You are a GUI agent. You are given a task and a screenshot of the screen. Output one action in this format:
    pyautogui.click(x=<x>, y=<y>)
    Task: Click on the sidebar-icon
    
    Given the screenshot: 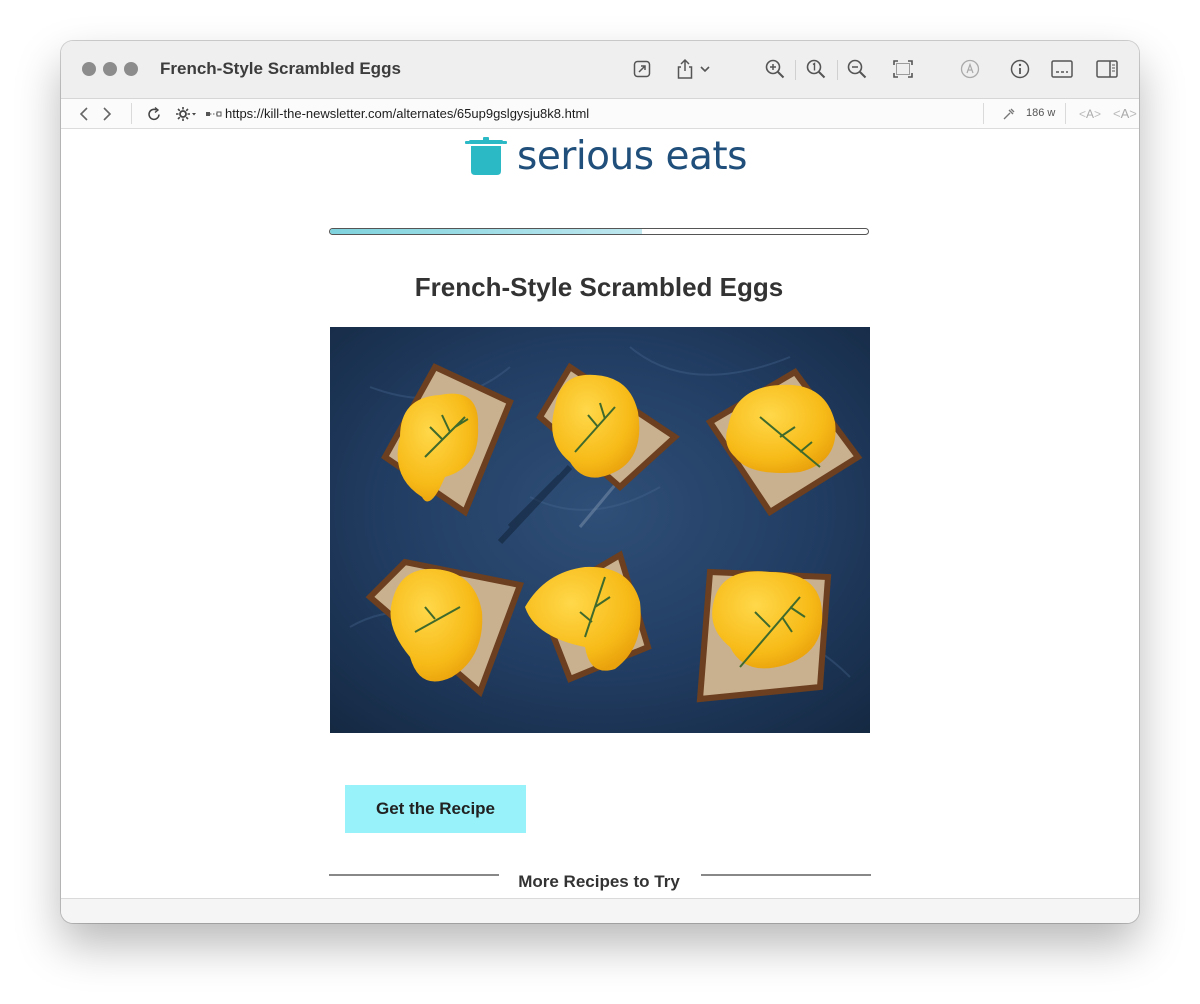 What is the action you would take?
    pyautogui.click(x=1107, y=69)
    